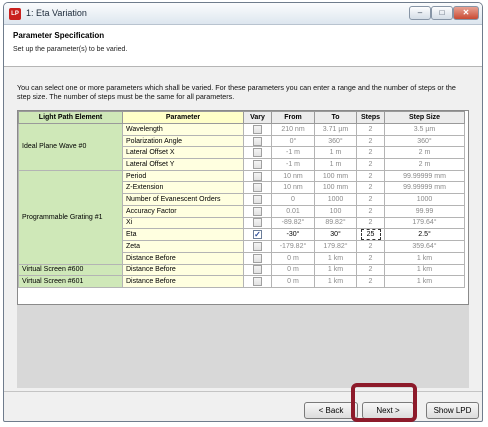  What do you see at coordinates (335, 211) in the screenshot?
I see `to-cell: 100` at bounding box center [335, 211].